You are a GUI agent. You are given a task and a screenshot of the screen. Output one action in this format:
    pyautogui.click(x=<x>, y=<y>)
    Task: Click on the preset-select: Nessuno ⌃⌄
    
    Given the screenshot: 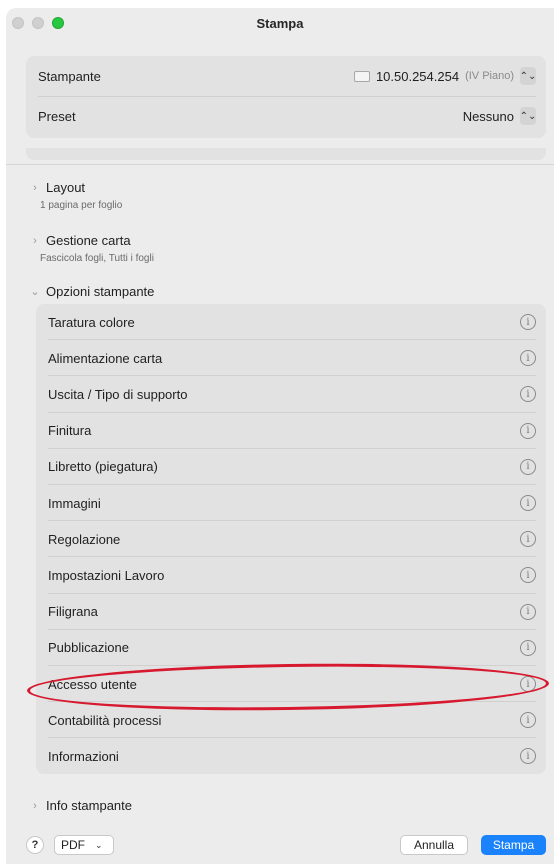 What is the action you would take?
    pyautogui.click(x=499, y=116)
    